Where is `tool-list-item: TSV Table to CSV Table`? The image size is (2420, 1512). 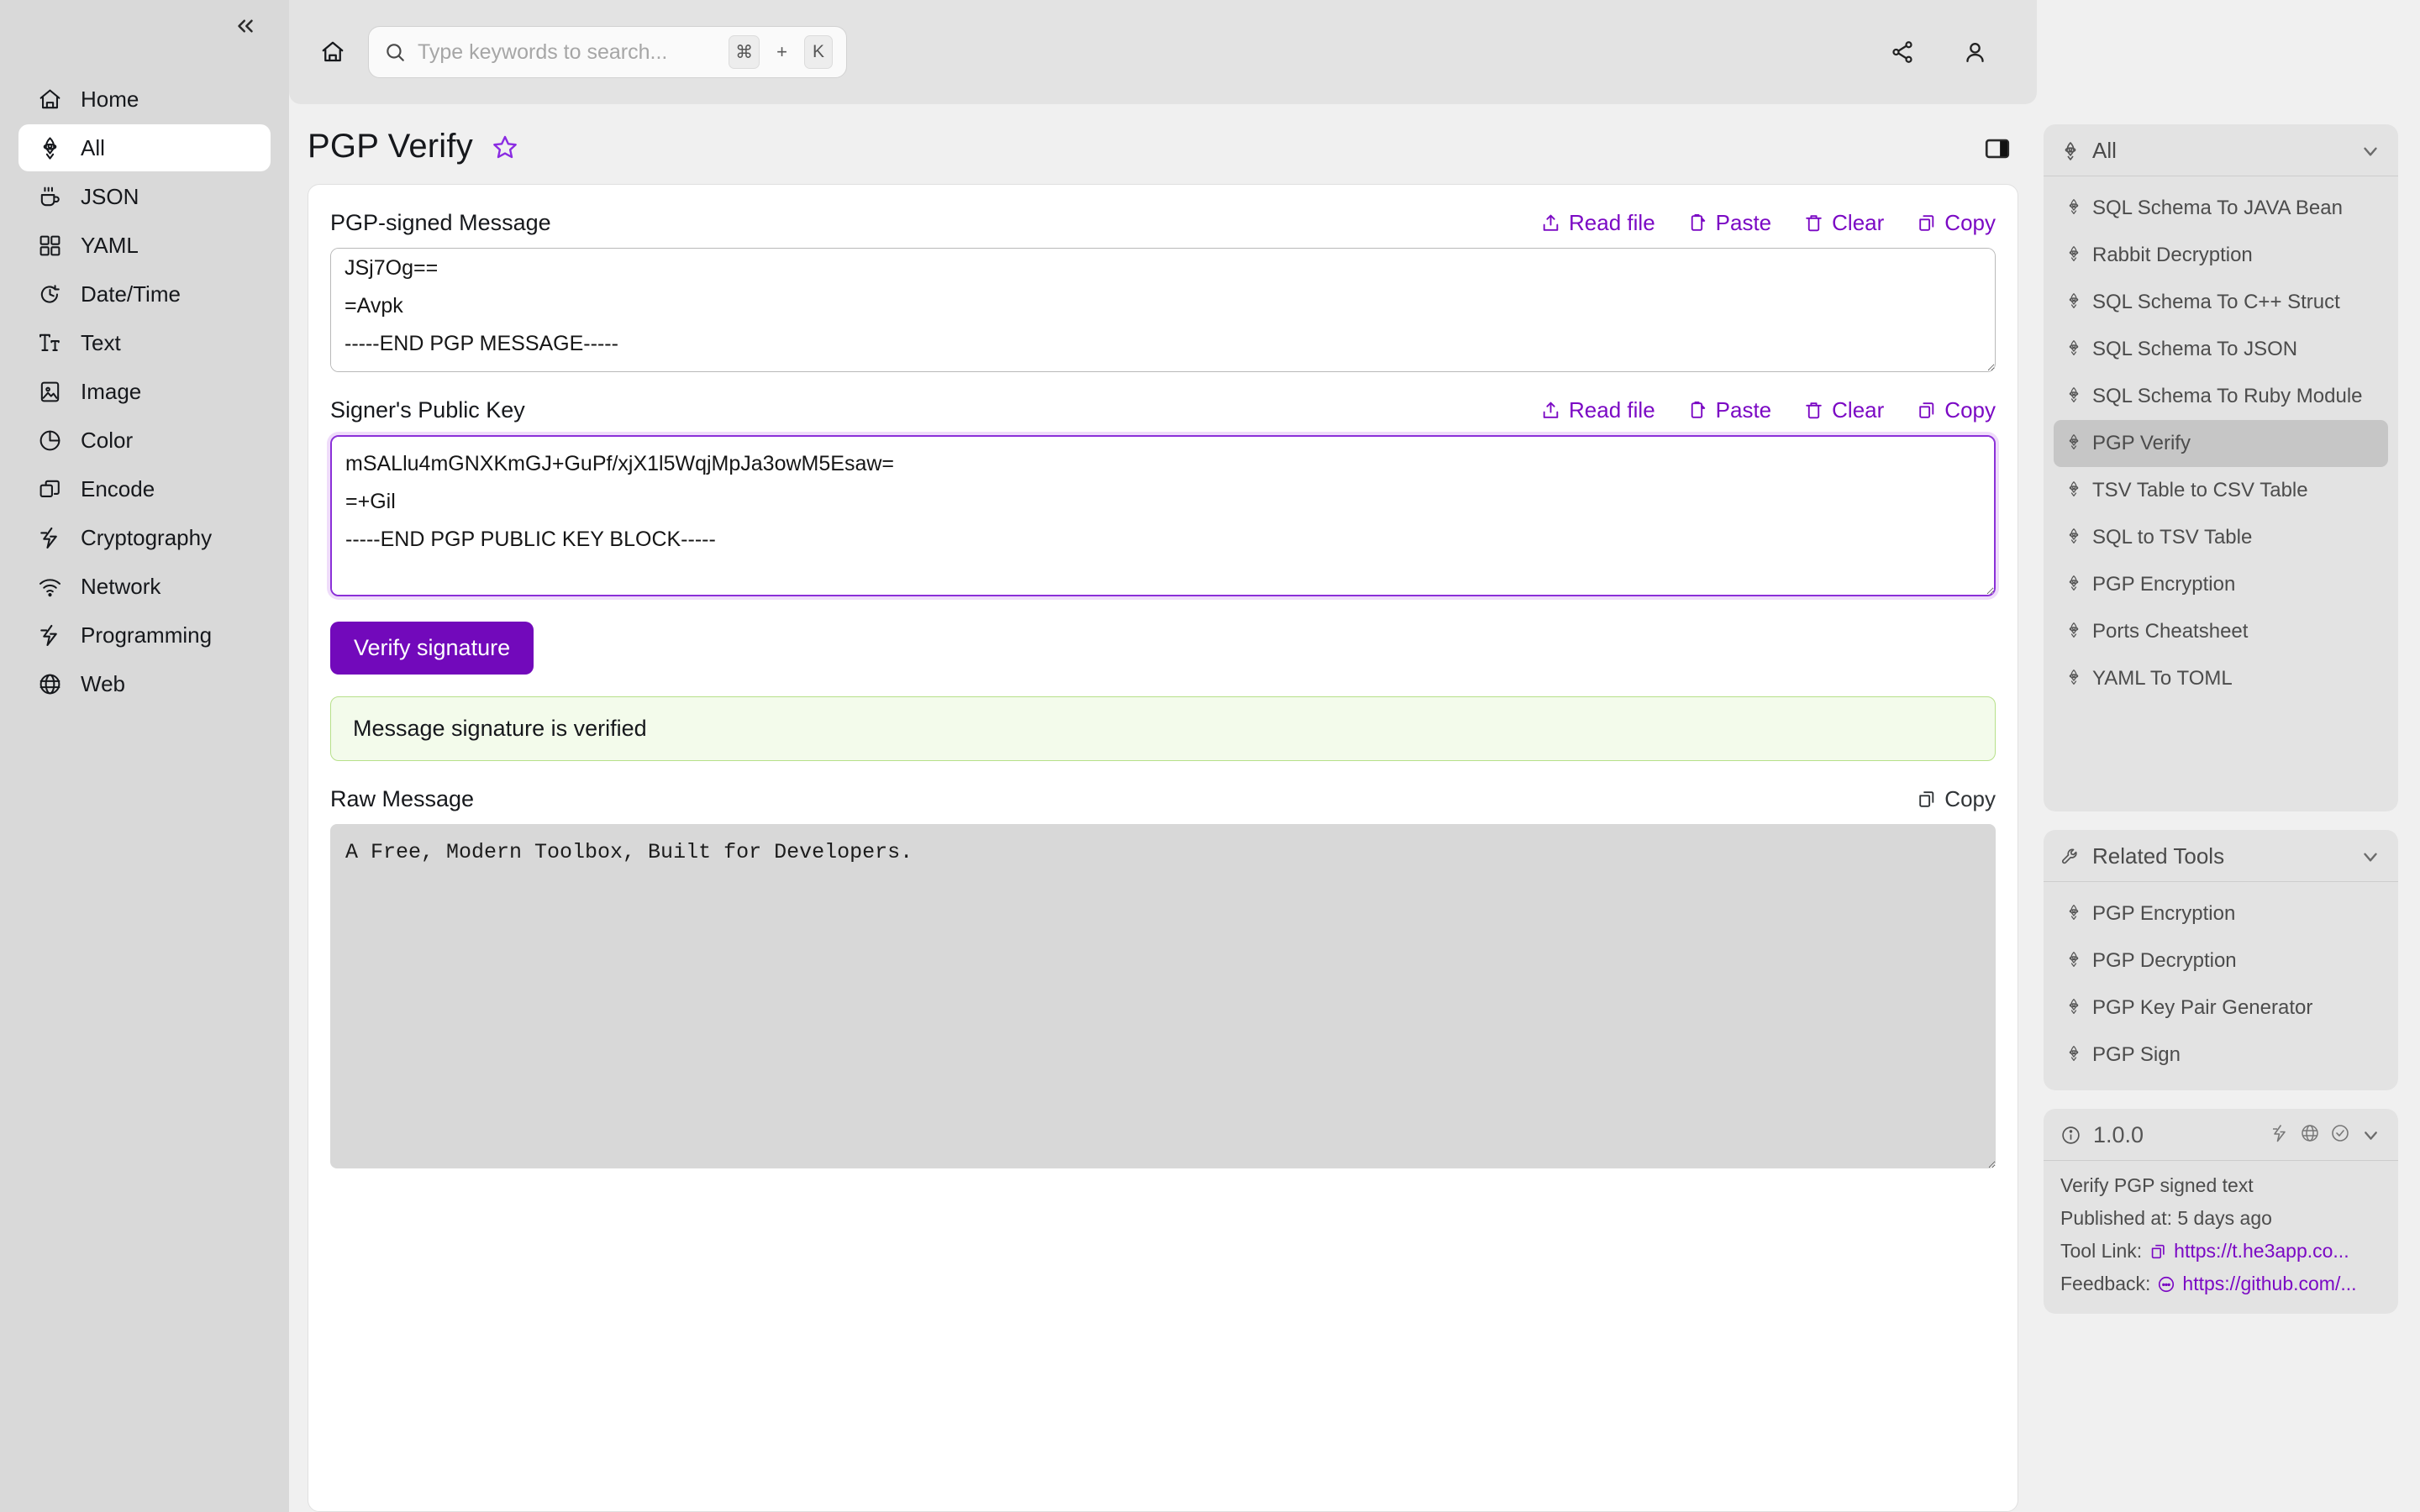 tool-list-item: TSV Table to CSV Table is located at coordinates (2221, 490).